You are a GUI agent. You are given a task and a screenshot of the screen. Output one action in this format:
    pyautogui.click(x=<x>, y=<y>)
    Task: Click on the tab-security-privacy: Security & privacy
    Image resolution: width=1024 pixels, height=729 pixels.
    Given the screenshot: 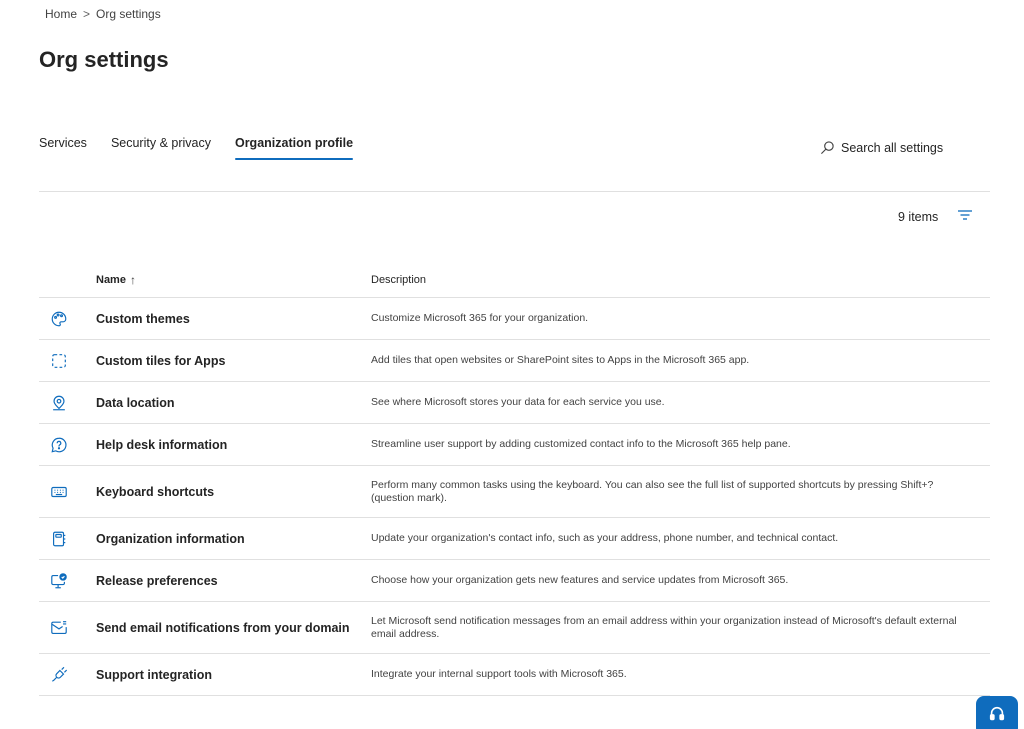 What is the action you would take?
    pyautogui.click(x=161, y=148)
    